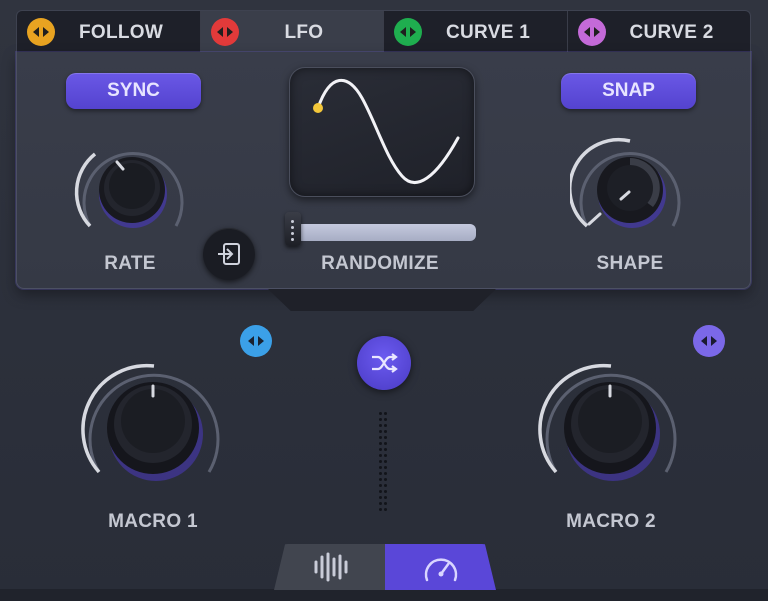  I want to click on exit-button, so click(229, 254).